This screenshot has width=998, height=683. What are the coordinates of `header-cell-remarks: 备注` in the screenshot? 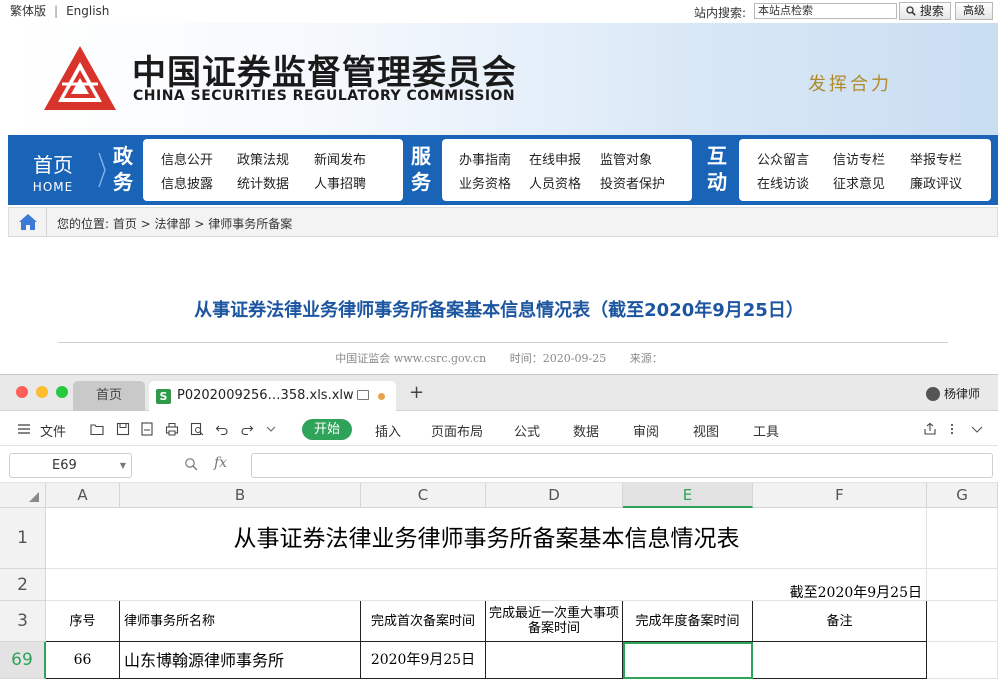 It's located at (840, 621).